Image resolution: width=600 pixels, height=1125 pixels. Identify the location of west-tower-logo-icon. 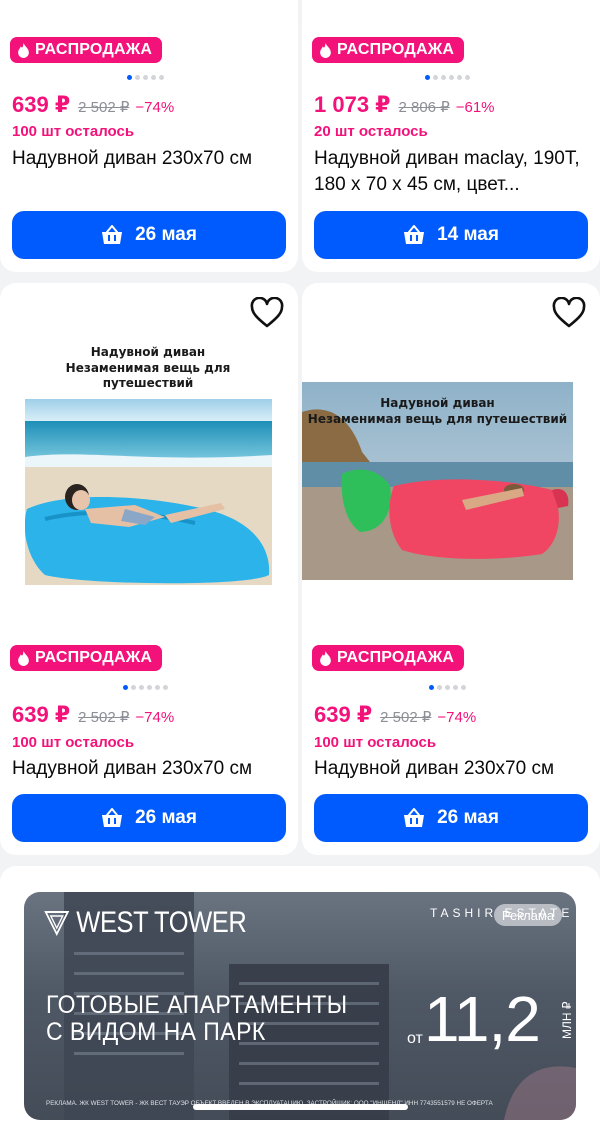
(57, 923).